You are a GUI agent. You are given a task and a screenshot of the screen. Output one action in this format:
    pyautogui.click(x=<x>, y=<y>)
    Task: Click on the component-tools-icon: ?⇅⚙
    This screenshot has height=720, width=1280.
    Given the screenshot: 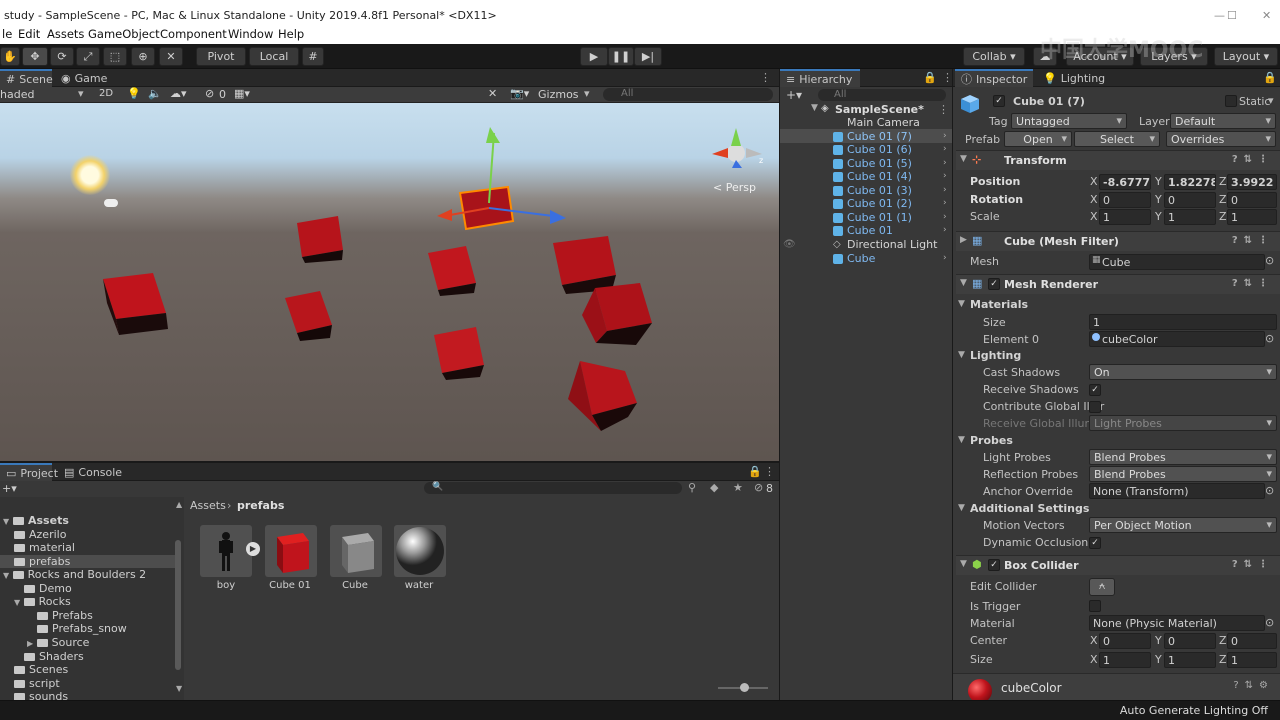 What is the action you would take?
    pyautogui.click(x=1253, y=685)
    